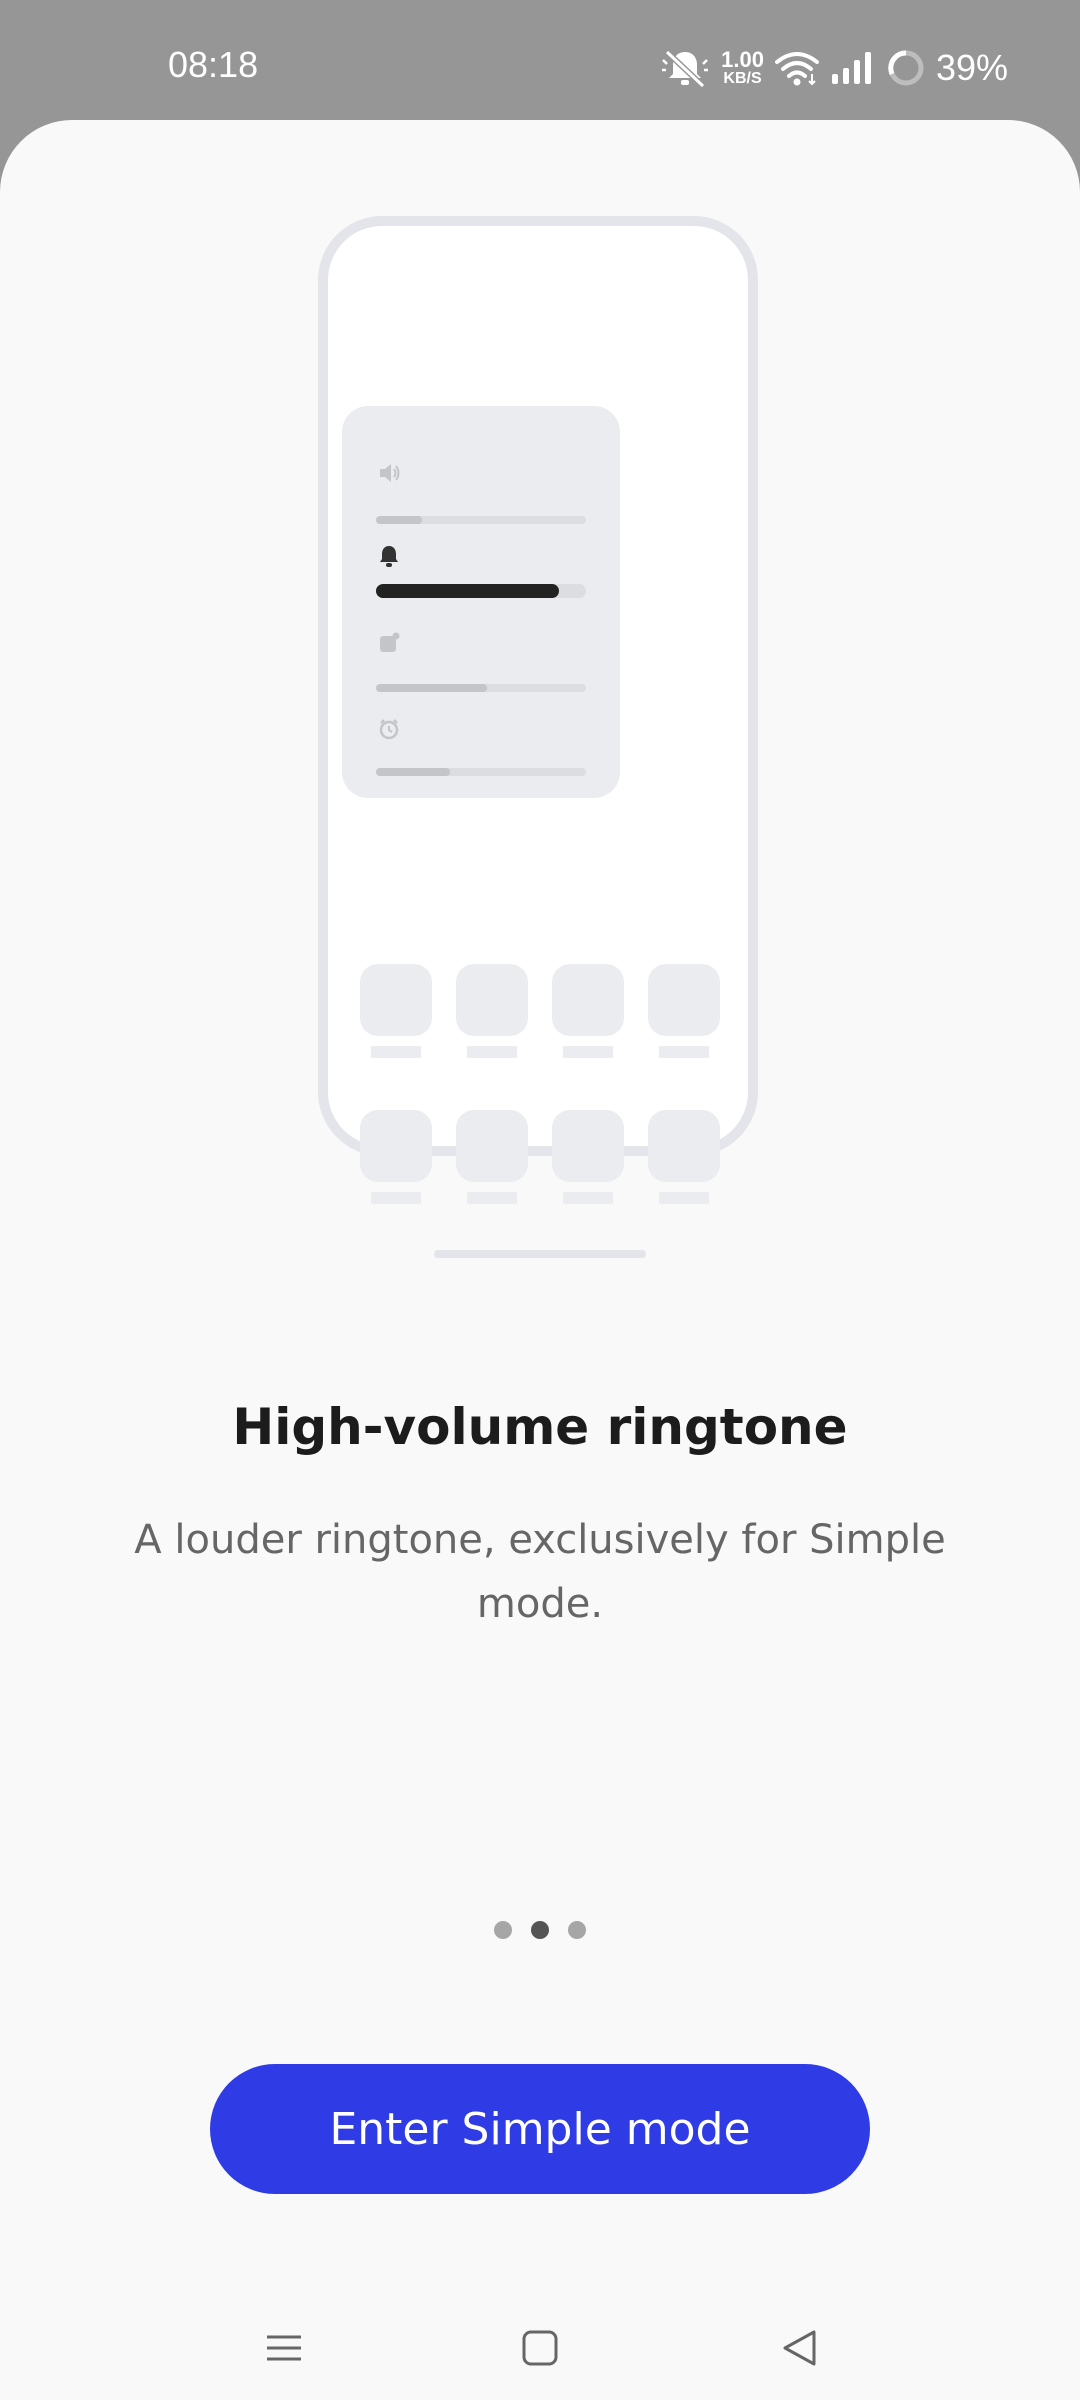  I want to click on battery-ring-icon, so click(906, 68).